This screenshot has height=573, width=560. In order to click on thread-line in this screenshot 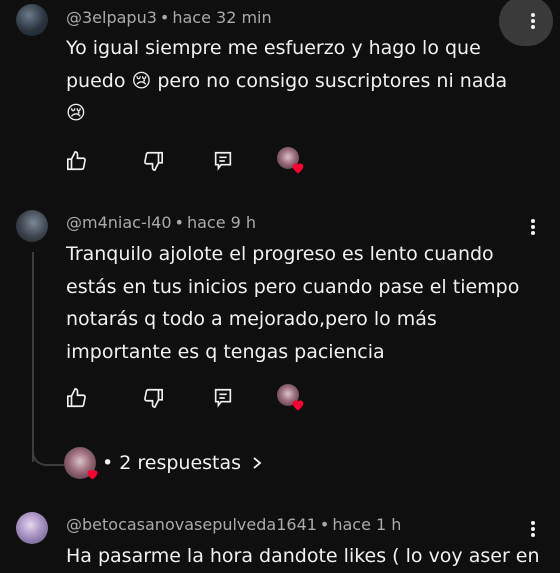, I will do `click(33, 357)`.